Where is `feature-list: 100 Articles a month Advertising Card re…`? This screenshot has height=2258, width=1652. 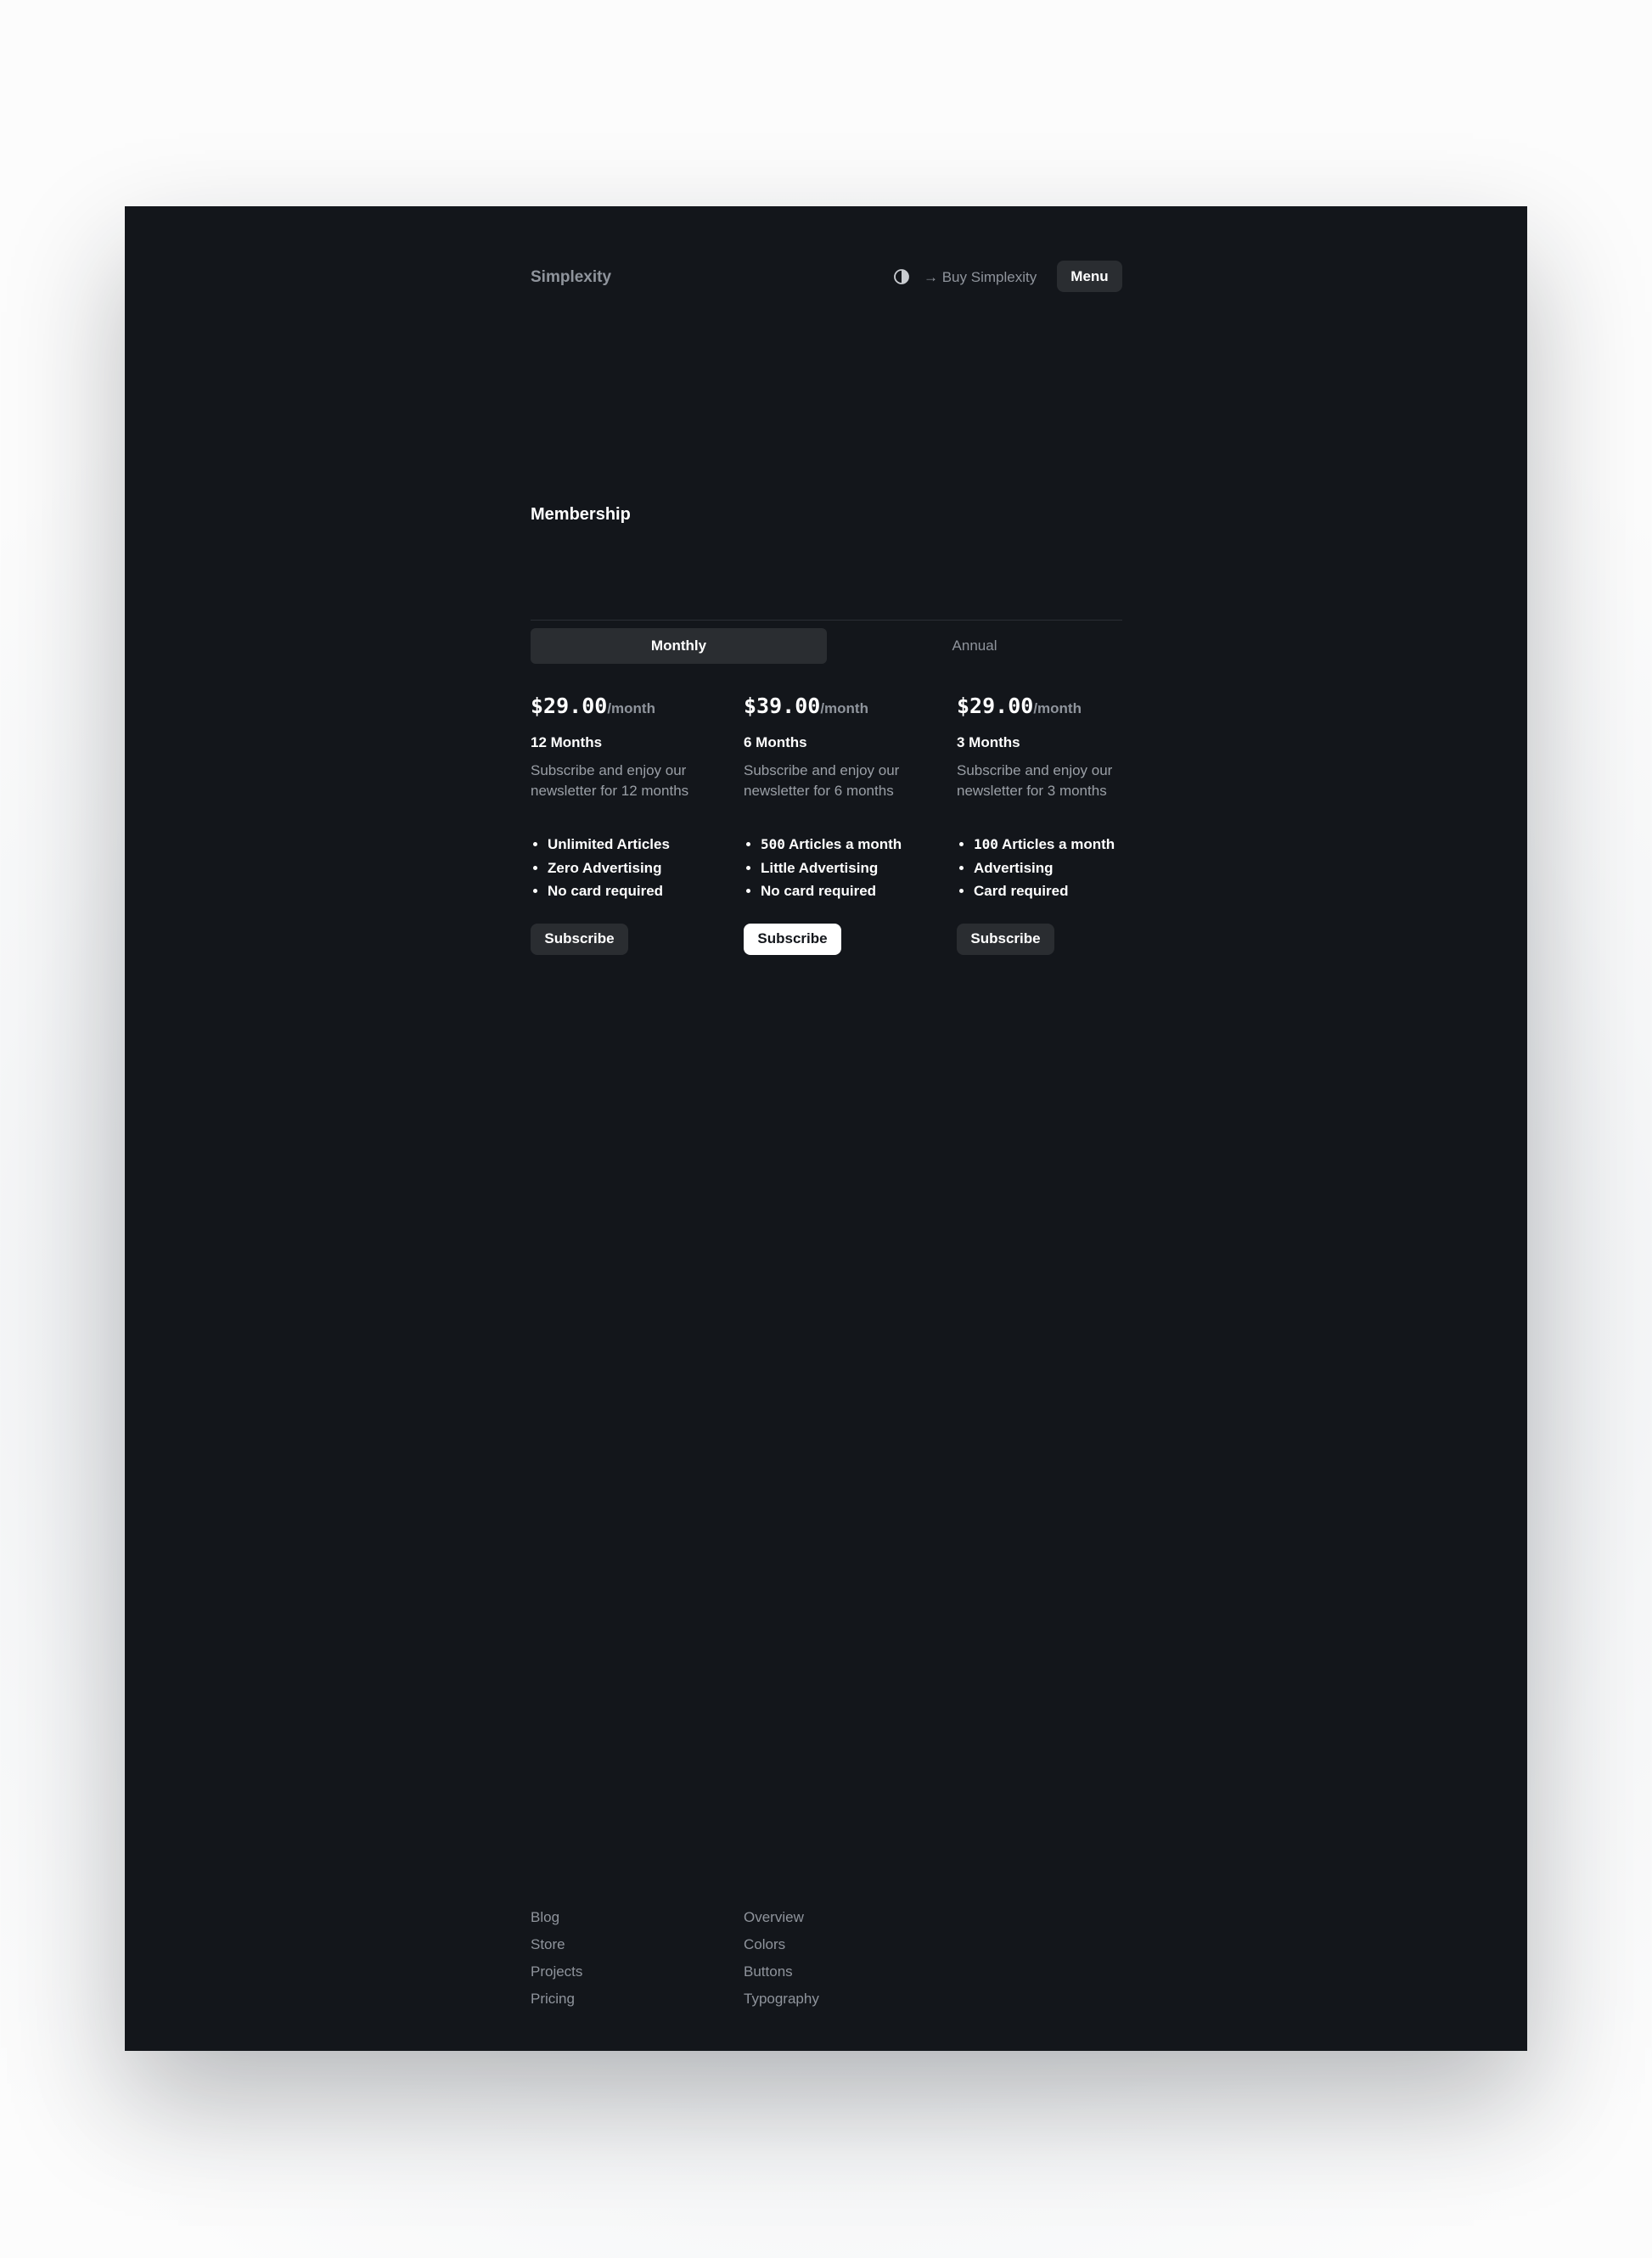 feature-list: 100 Articles a month Advertising Card re… is located at coordinates (1046, 868).